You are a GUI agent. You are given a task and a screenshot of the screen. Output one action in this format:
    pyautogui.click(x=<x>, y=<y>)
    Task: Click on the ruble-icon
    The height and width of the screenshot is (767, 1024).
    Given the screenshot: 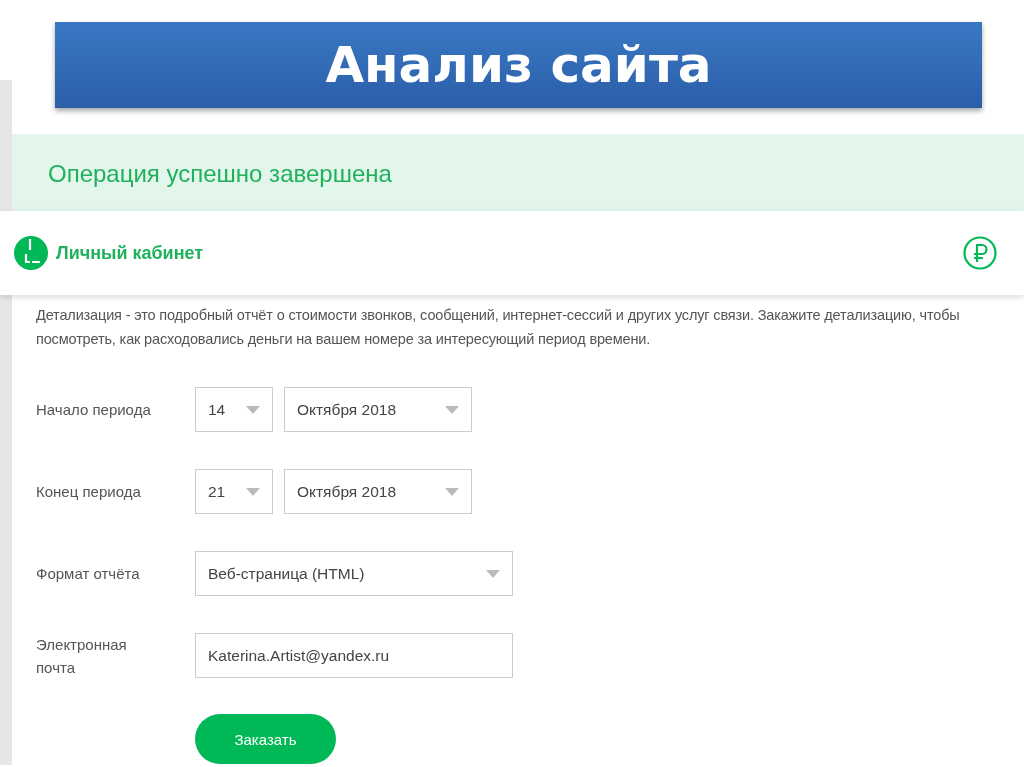 What is the action you would take?
    pyautogui.click(x=980, y=253)
    